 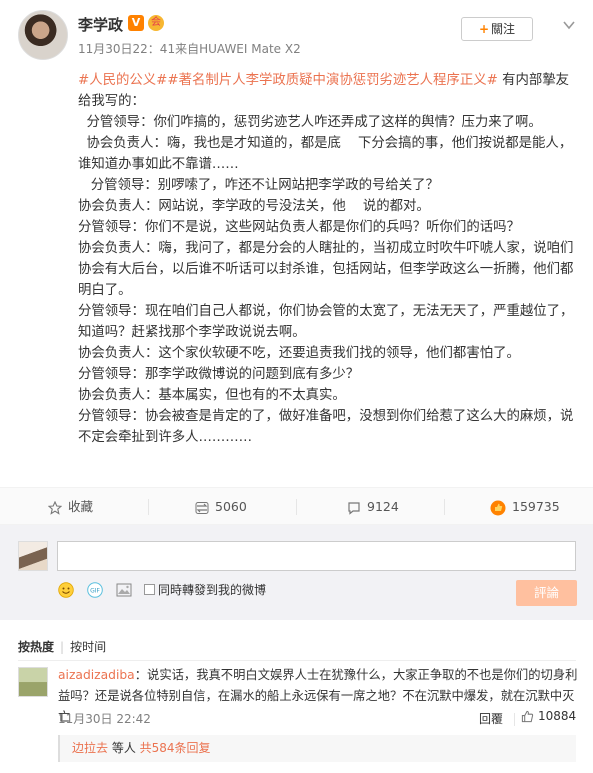 I want to click on post-line: 分管领导：你们不是说，这些网站负责人都是你们的兵吗？听你们的话吗？, so click(x=299, y=227).